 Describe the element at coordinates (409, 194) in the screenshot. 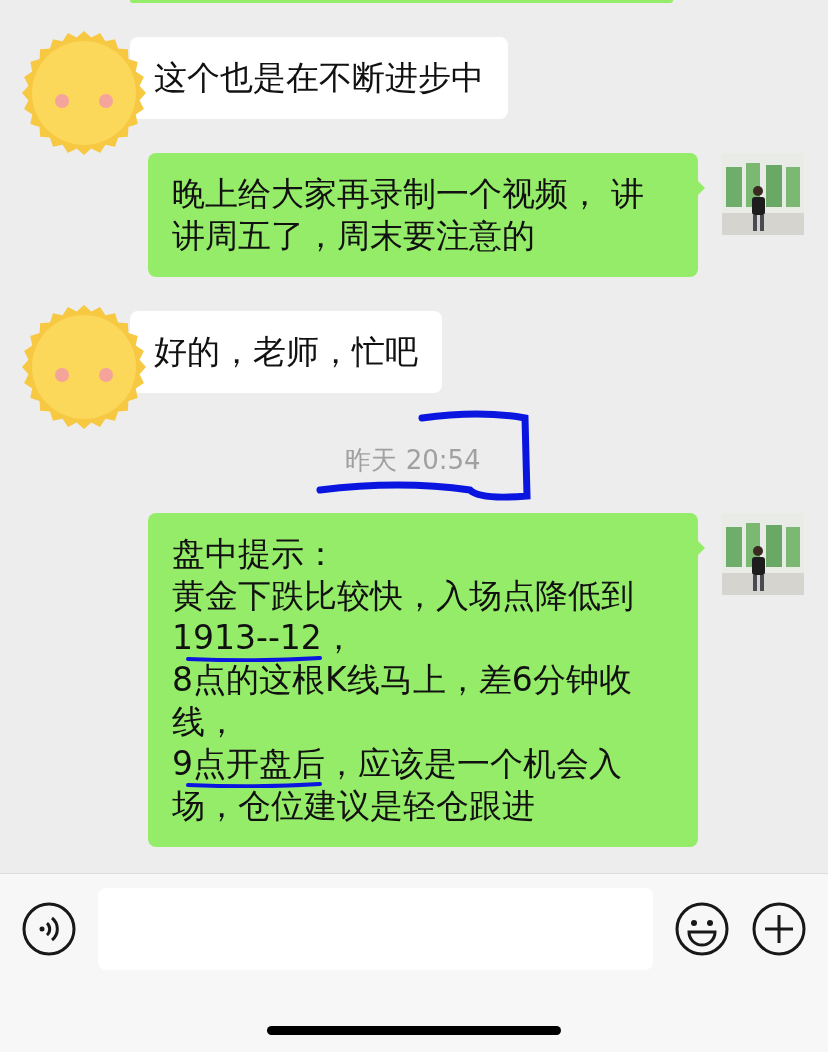

I see `message-text: 晚上给大家再录制一个视频， 讲` at that location.